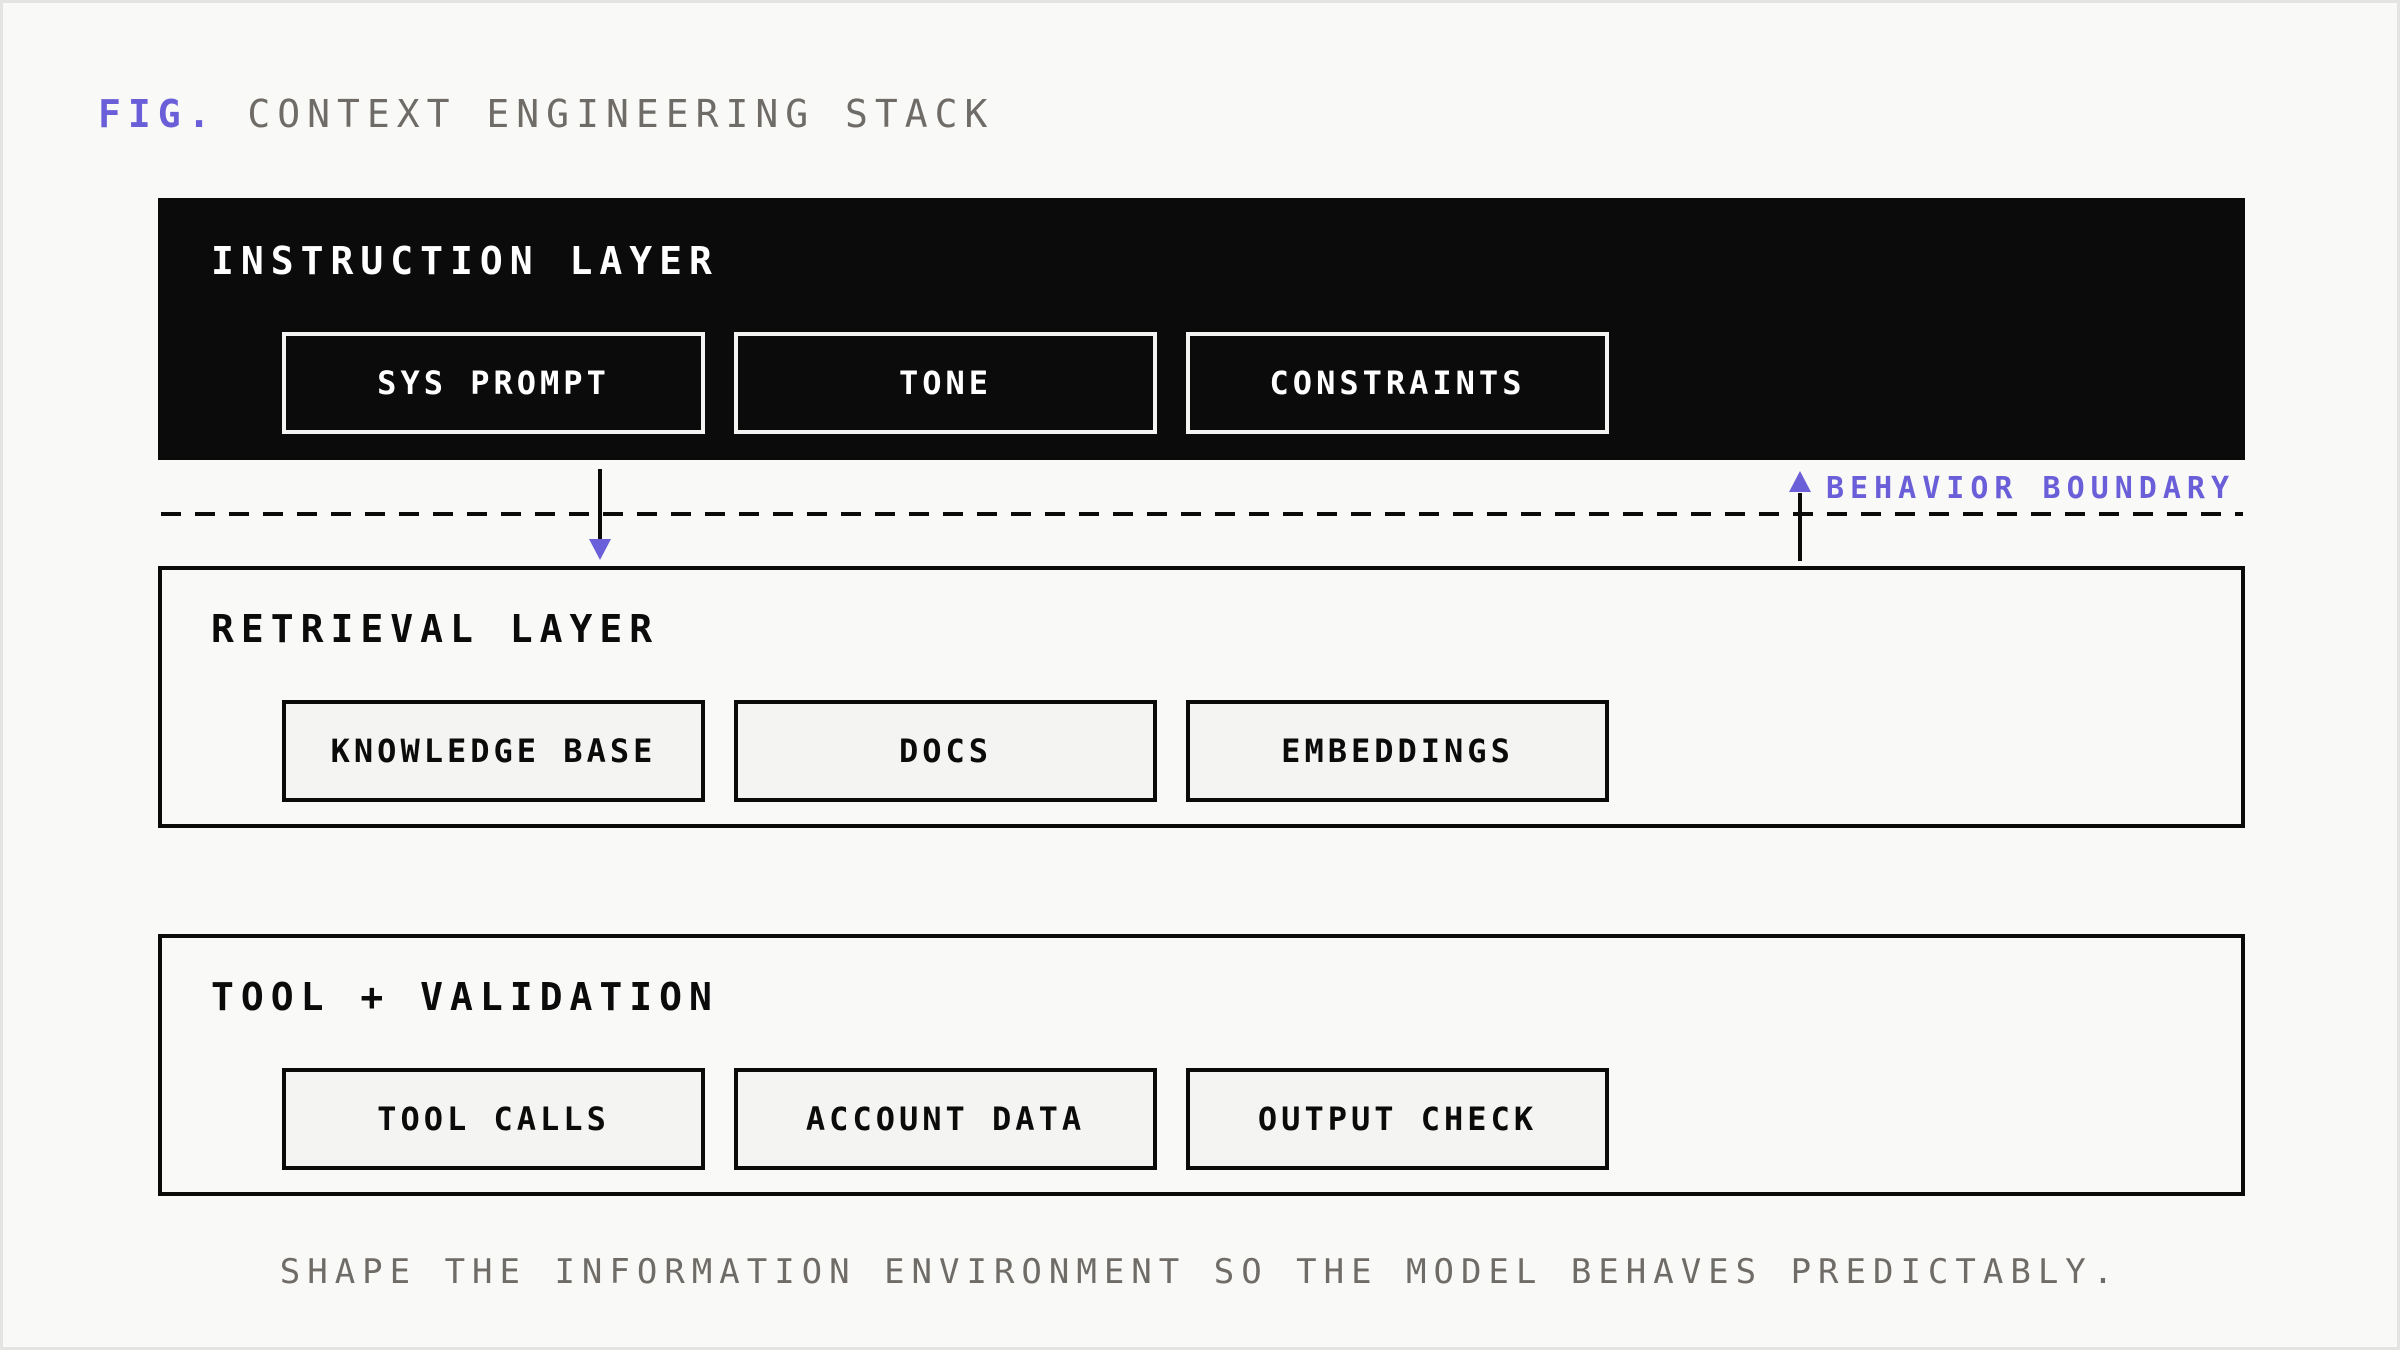 The width and height of the screenshot is (2400, 1350). What do you see at coordinates (493, 1119) in the screenshot?
I see `tool-calls-box: TOOL CALLS` at bounding box center [493, 1119].